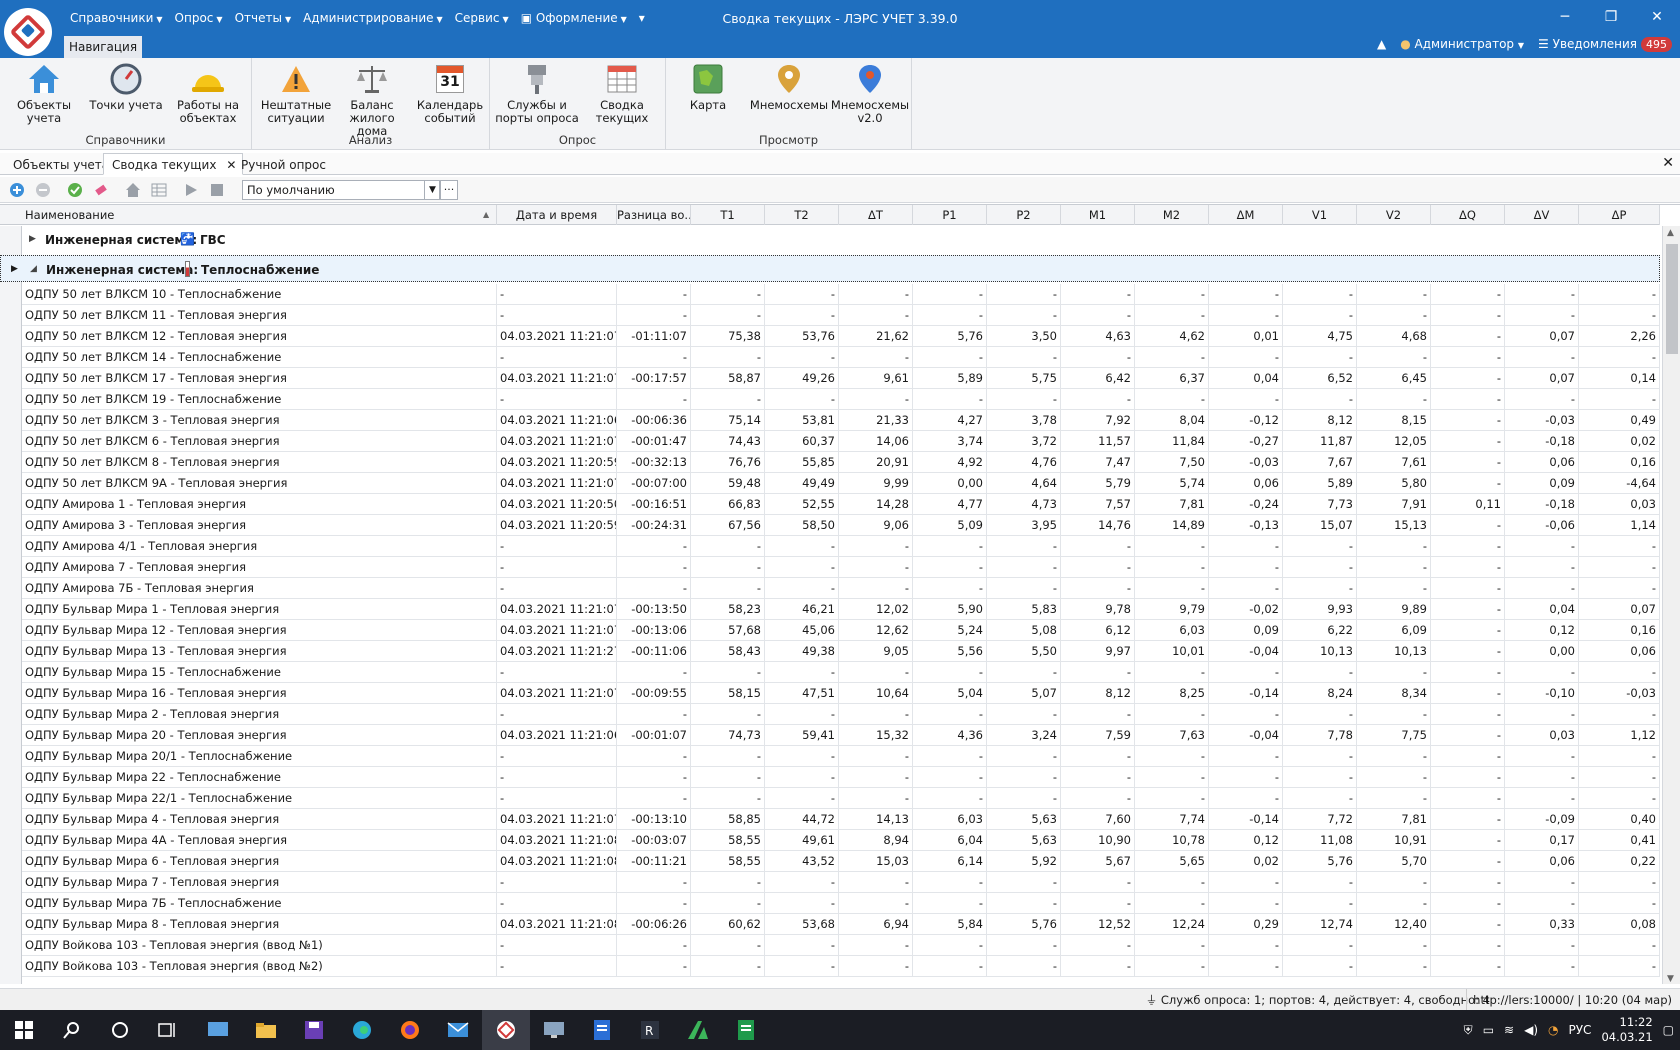  Describe the element at coordinates (120, 1030) in the screenshot. I see `cortana-icon` at that location.